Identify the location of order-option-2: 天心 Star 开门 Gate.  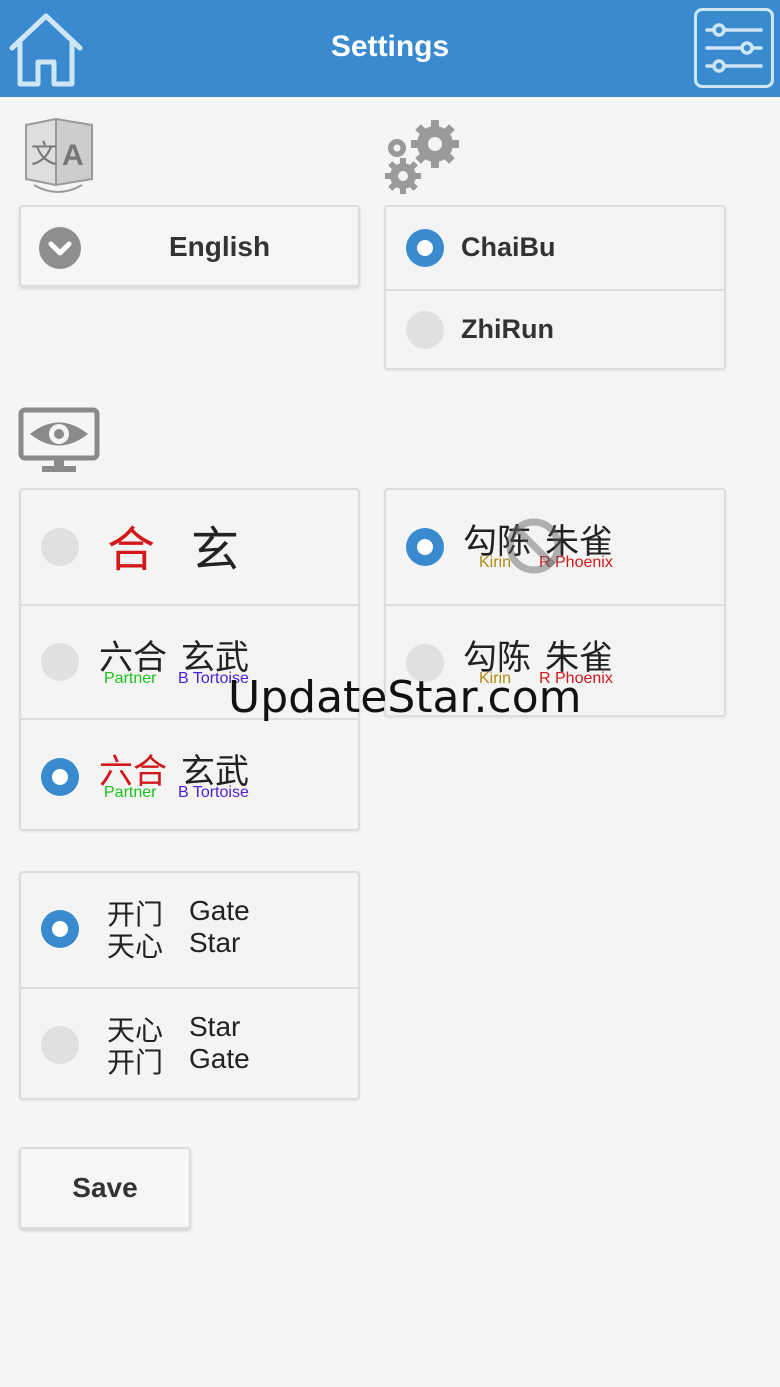
(189, 1043).